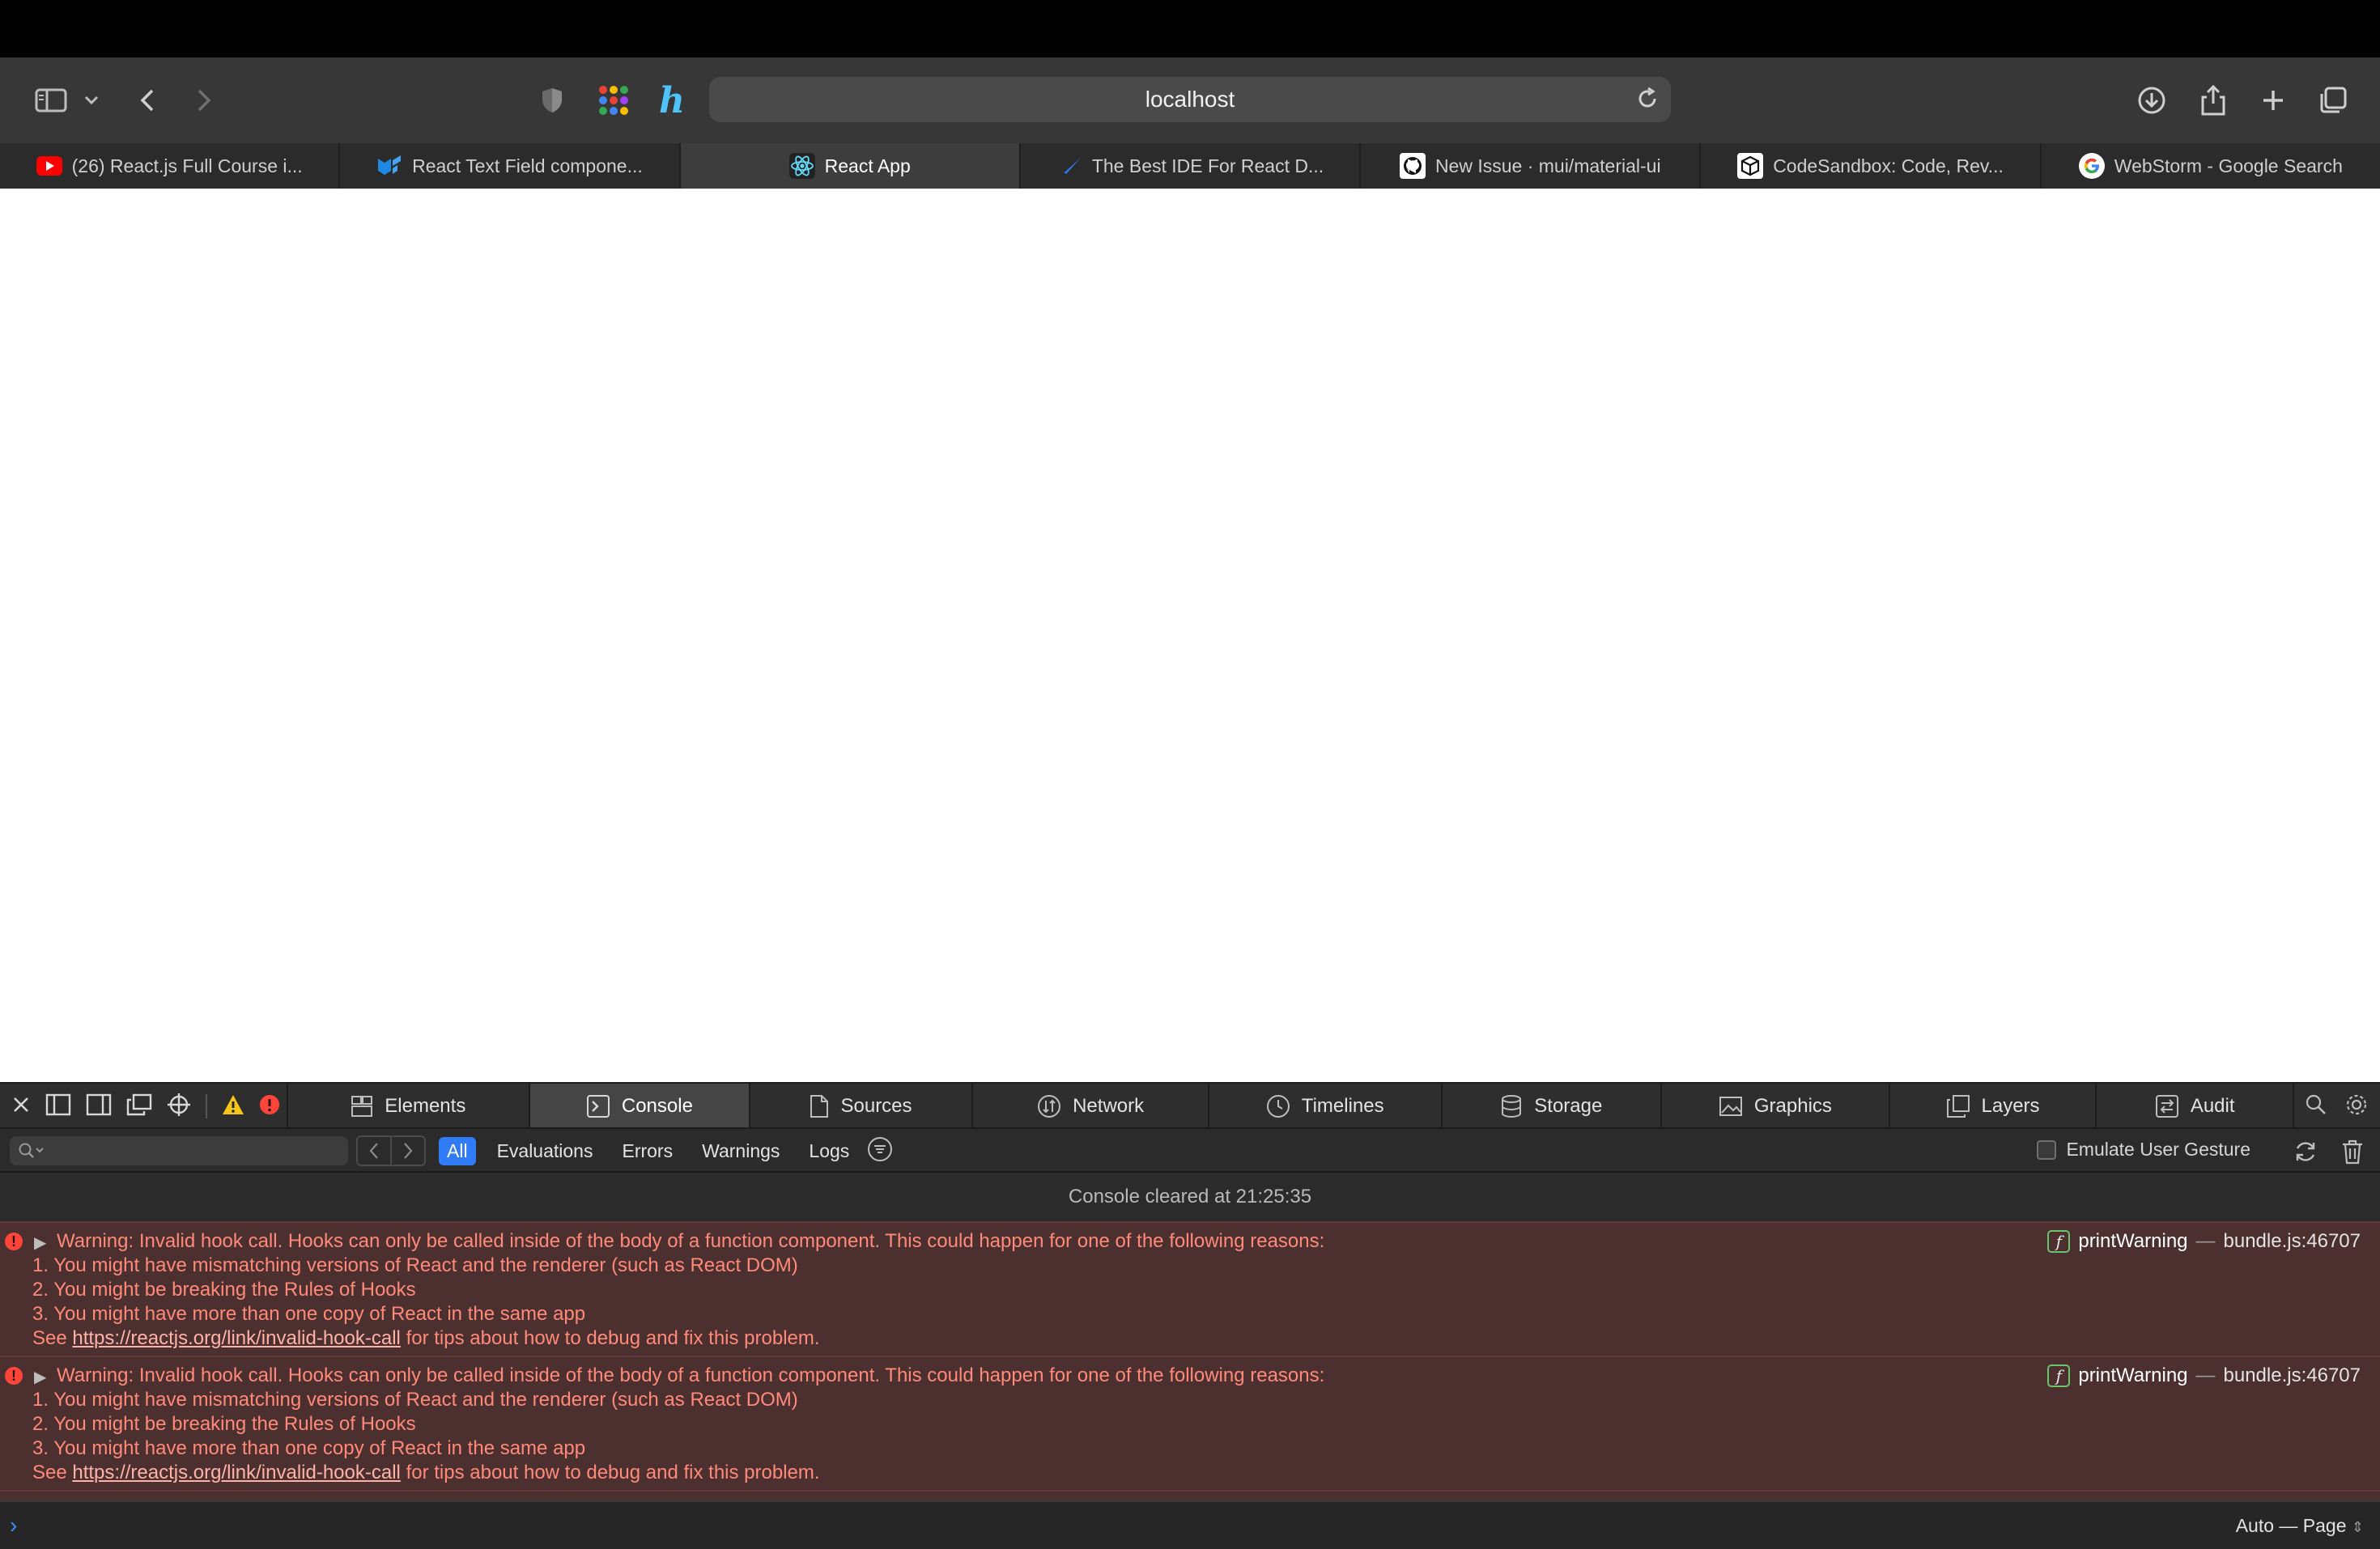 The image size is (2380, 1549). I want to click on devtools-tab-storage: Storage, so click(1553, 1106).